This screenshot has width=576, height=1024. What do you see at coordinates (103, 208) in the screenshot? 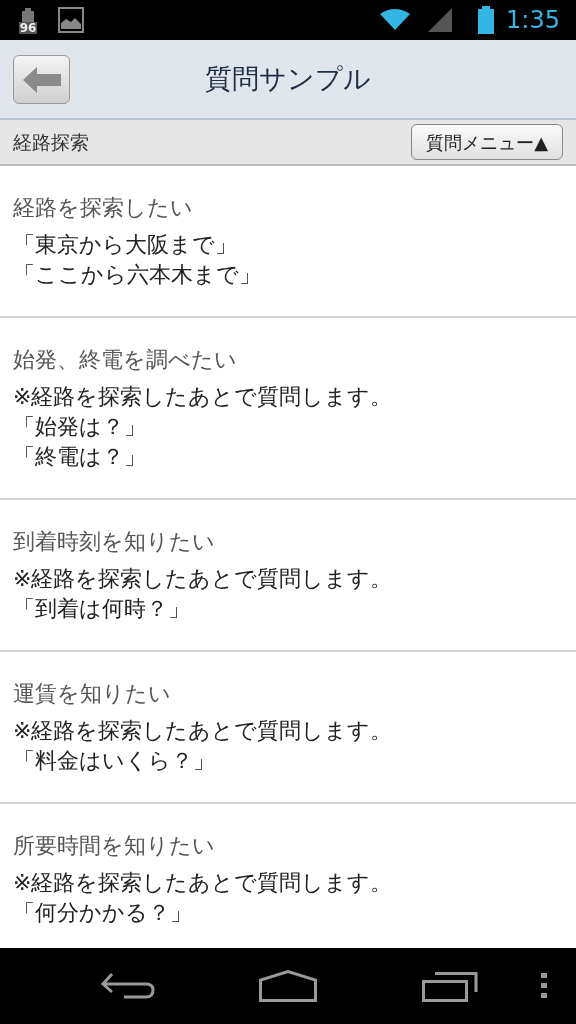
I see `item-title: 経路を探索したい` at bounding box center [103, 208].